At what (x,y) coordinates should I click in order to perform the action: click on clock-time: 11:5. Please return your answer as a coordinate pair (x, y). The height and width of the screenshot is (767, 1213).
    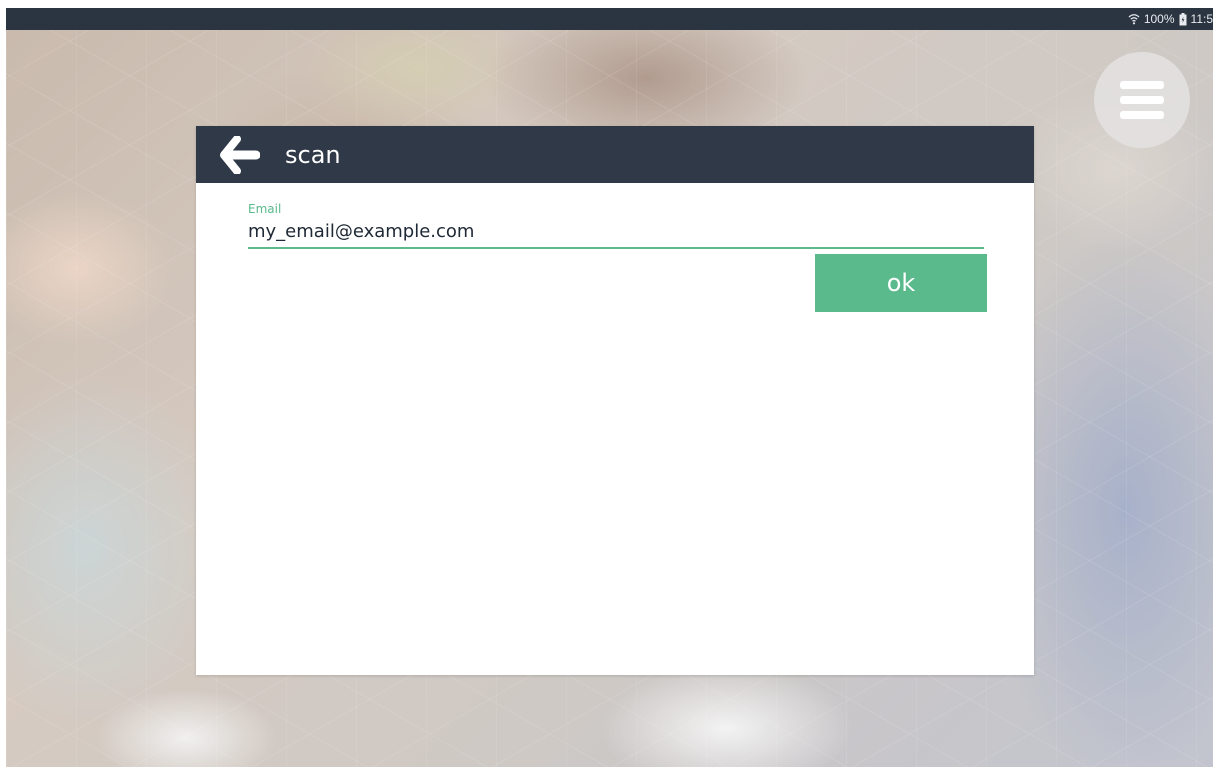
    Looking at the image, I should click on (1201, 19).